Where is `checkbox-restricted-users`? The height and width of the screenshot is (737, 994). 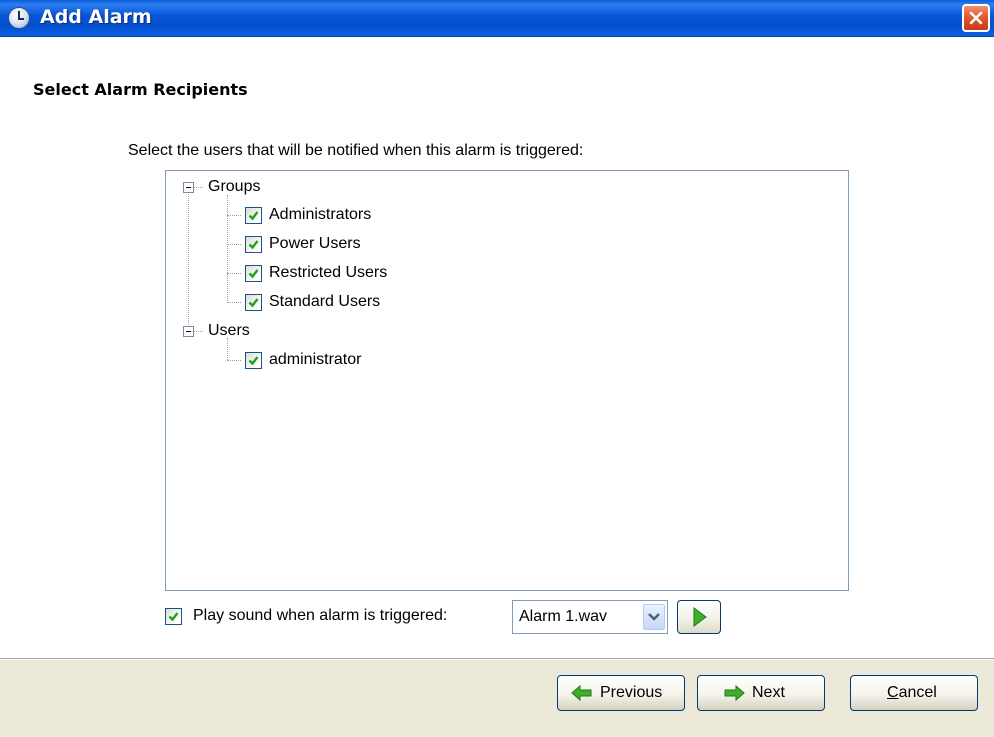 checkbox-restricted-users is located at coordinates (253, 273).